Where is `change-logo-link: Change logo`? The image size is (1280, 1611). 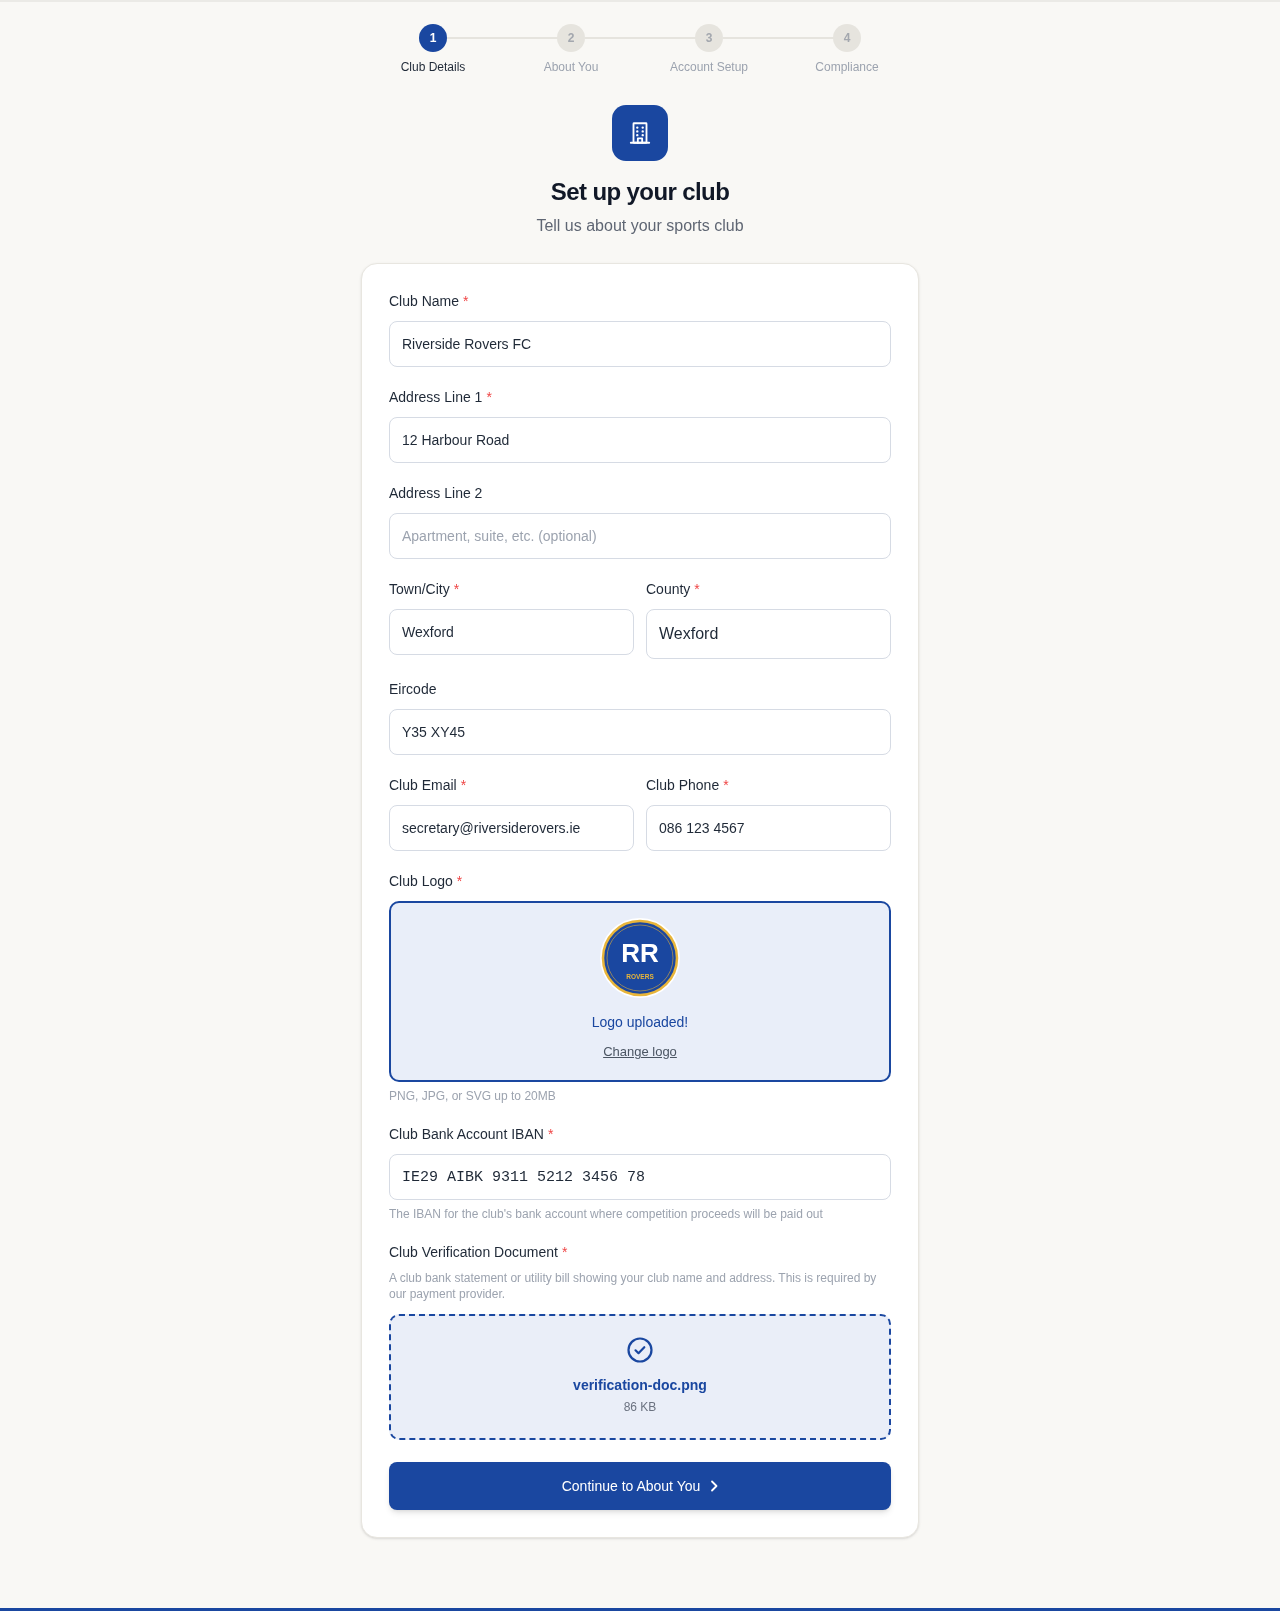
change-logo-link: Change logo is located at coordinates (640, 1052).